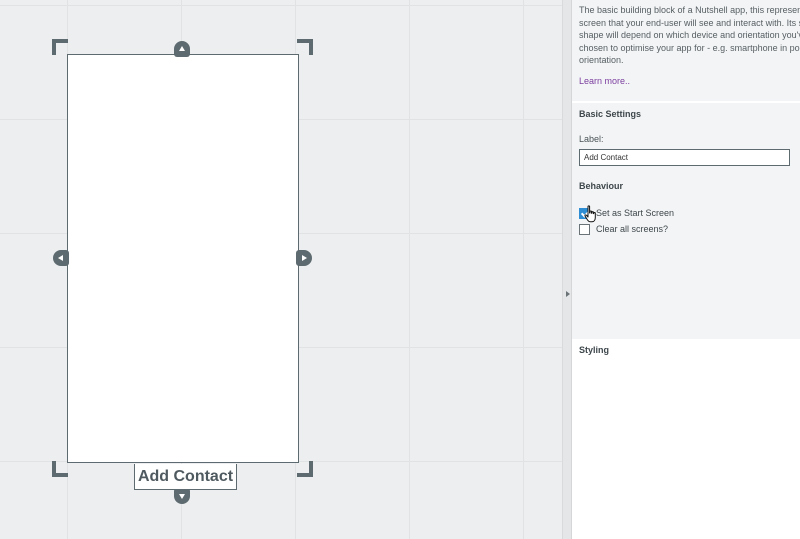 The width and height of the screenshot is (800, 539). I want to click on resize-handle-bottom, so click(182, 496).